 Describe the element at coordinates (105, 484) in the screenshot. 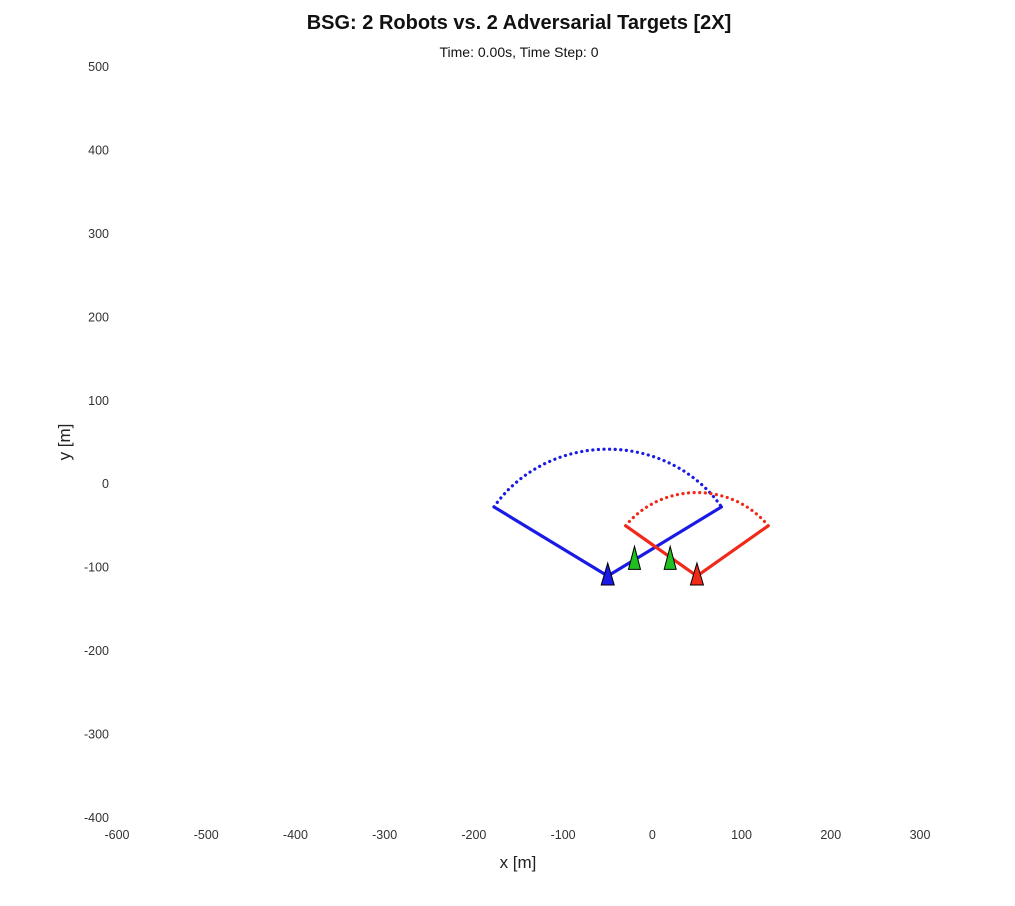

I see `y-tick-label: 0` at that location.